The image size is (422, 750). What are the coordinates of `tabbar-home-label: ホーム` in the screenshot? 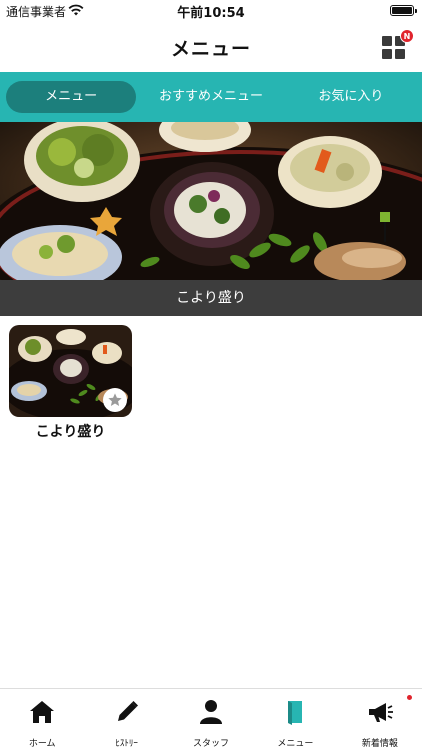 It's located at (42, 744).